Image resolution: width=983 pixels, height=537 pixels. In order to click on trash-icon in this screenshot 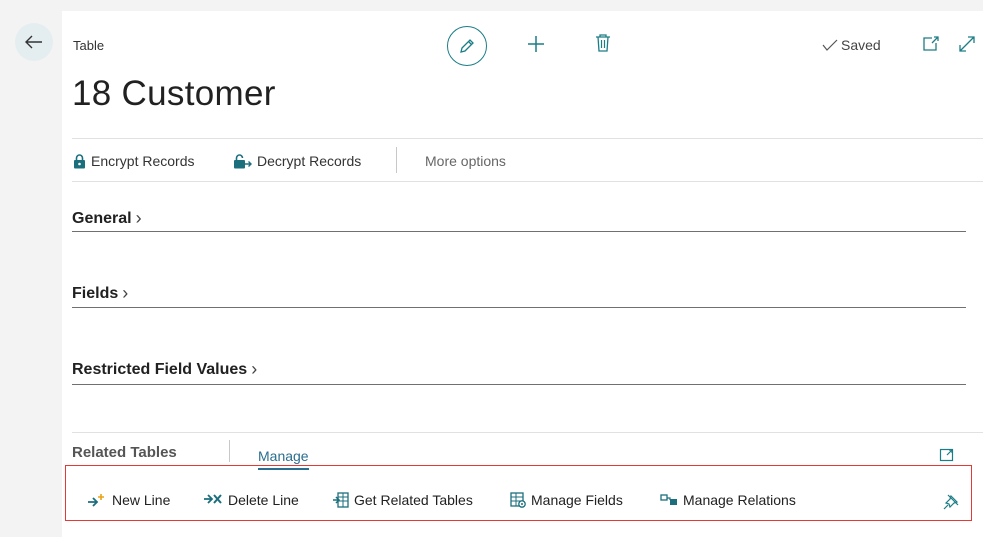, I will do `click(603, 43)`.